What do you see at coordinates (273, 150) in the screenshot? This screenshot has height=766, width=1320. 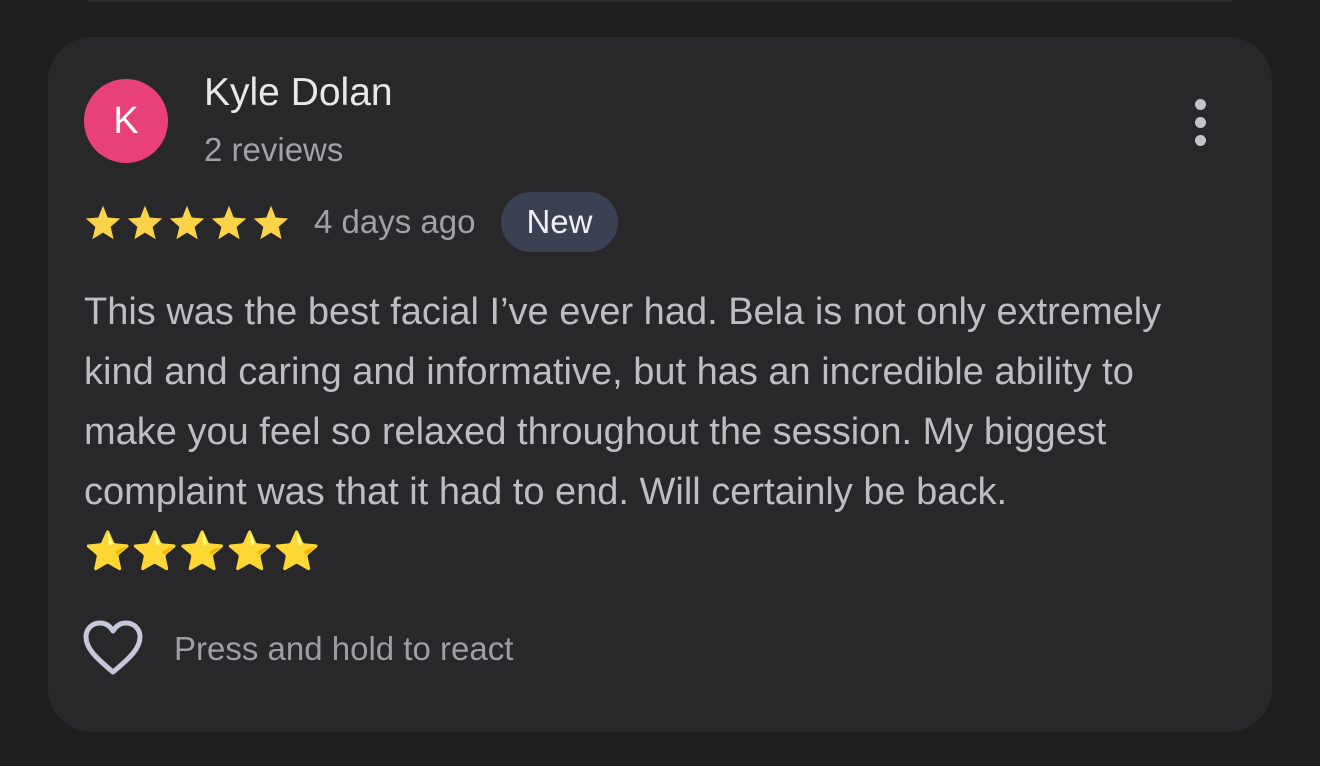 I see `author-review-count: 2 reviews` at bounding box center [273, 150].